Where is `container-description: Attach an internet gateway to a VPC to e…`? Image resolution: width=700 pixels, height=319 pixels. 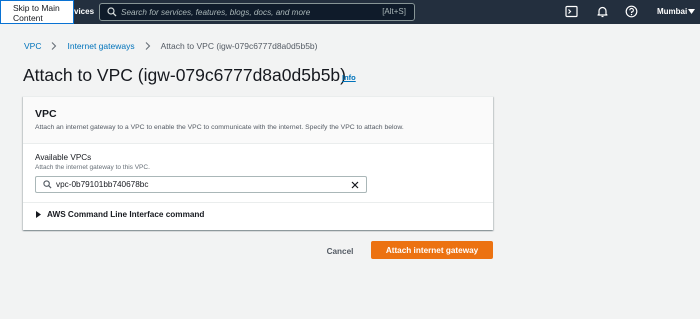
container-description: Attach an internet gateway to a VPC to e… is located at coordinates (219, 127).